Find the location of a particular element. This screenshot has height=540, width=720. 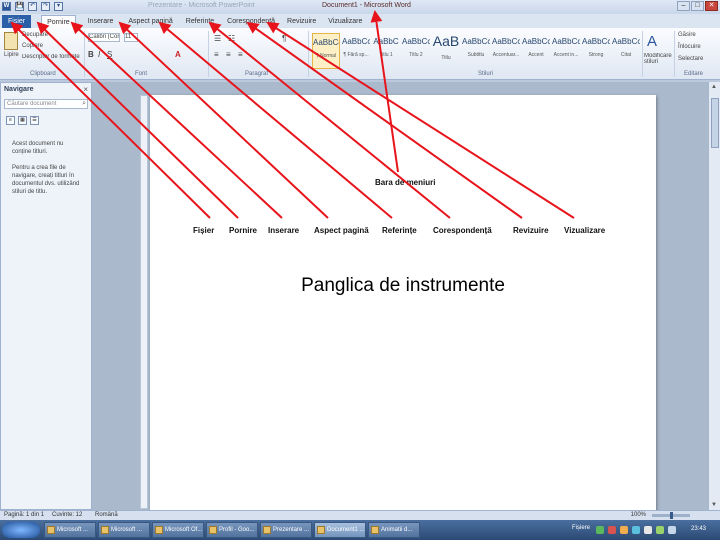

network-icon is located at coordinates (660, 530).